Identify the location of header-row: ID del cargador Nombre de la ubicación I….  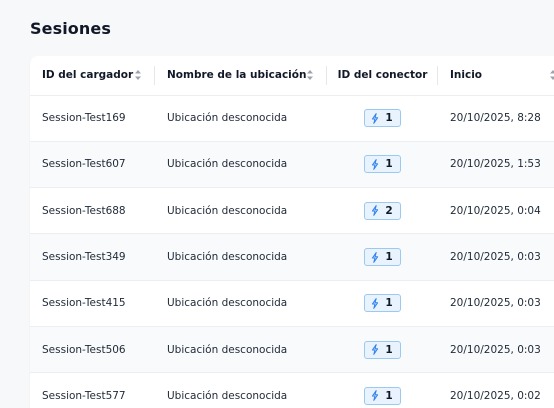
(292, 76).